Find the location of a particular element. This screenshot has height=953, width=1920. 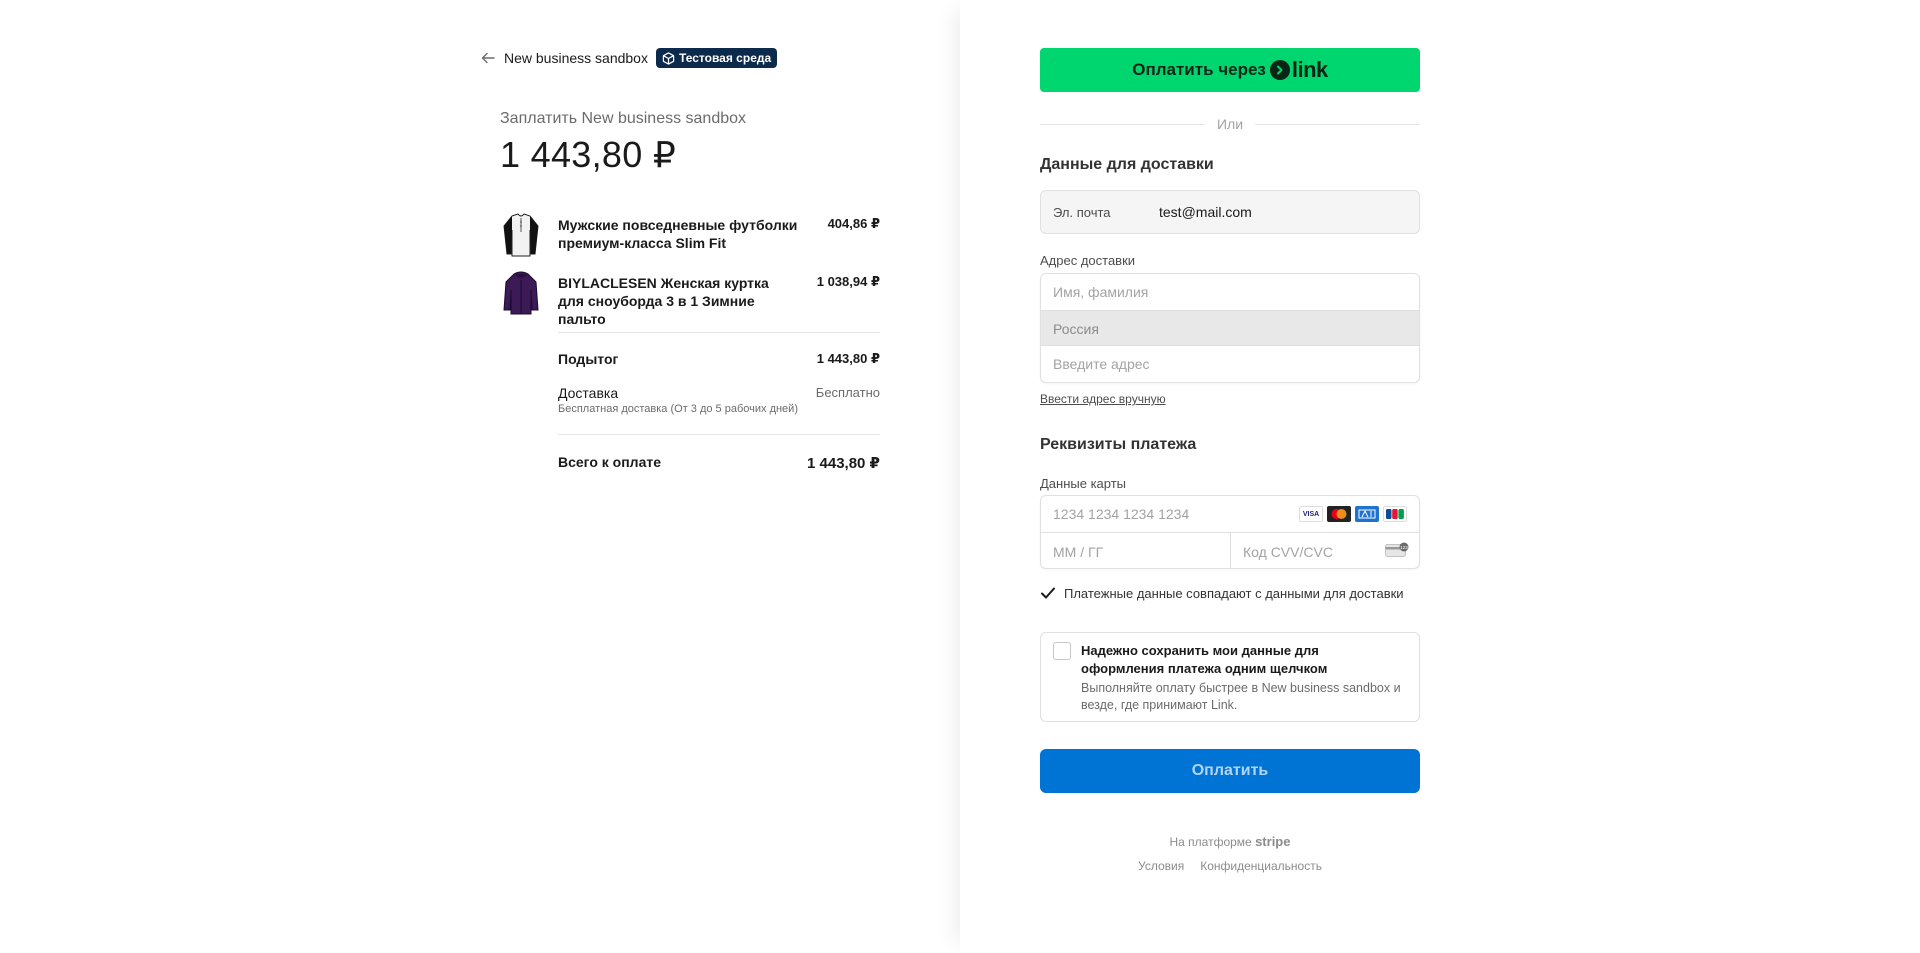

powered-by: На платформе stripe is located at coordinates (1230, 841).